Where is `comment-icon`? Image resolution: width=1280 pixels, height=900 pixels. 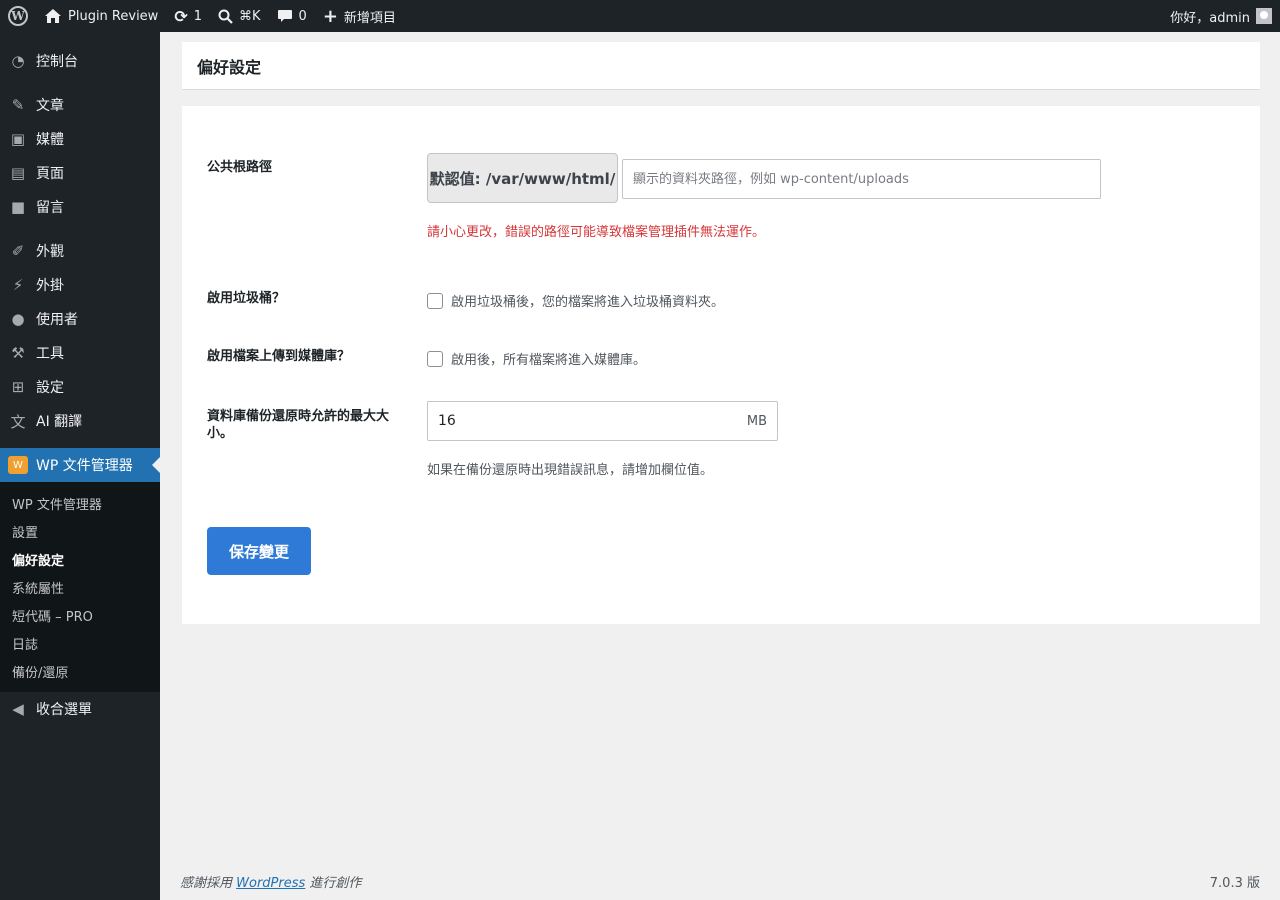 comment-icon is located at coordinates (284, 15).